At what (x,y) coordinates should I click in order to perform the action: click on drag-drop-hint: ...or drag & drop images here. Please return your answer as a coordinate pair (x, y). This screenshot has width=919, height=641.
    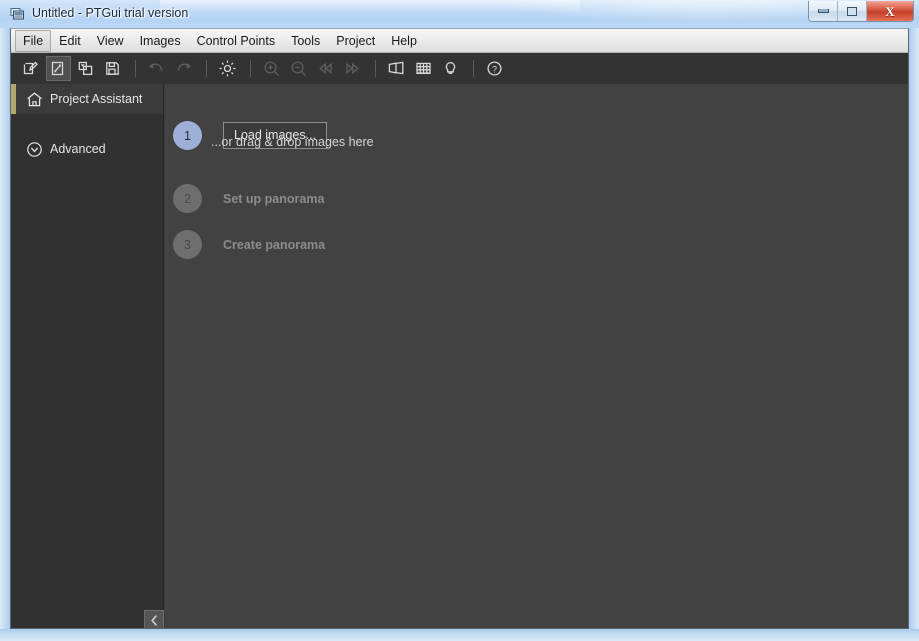
    Looking at the image, I should click on (292, 142).